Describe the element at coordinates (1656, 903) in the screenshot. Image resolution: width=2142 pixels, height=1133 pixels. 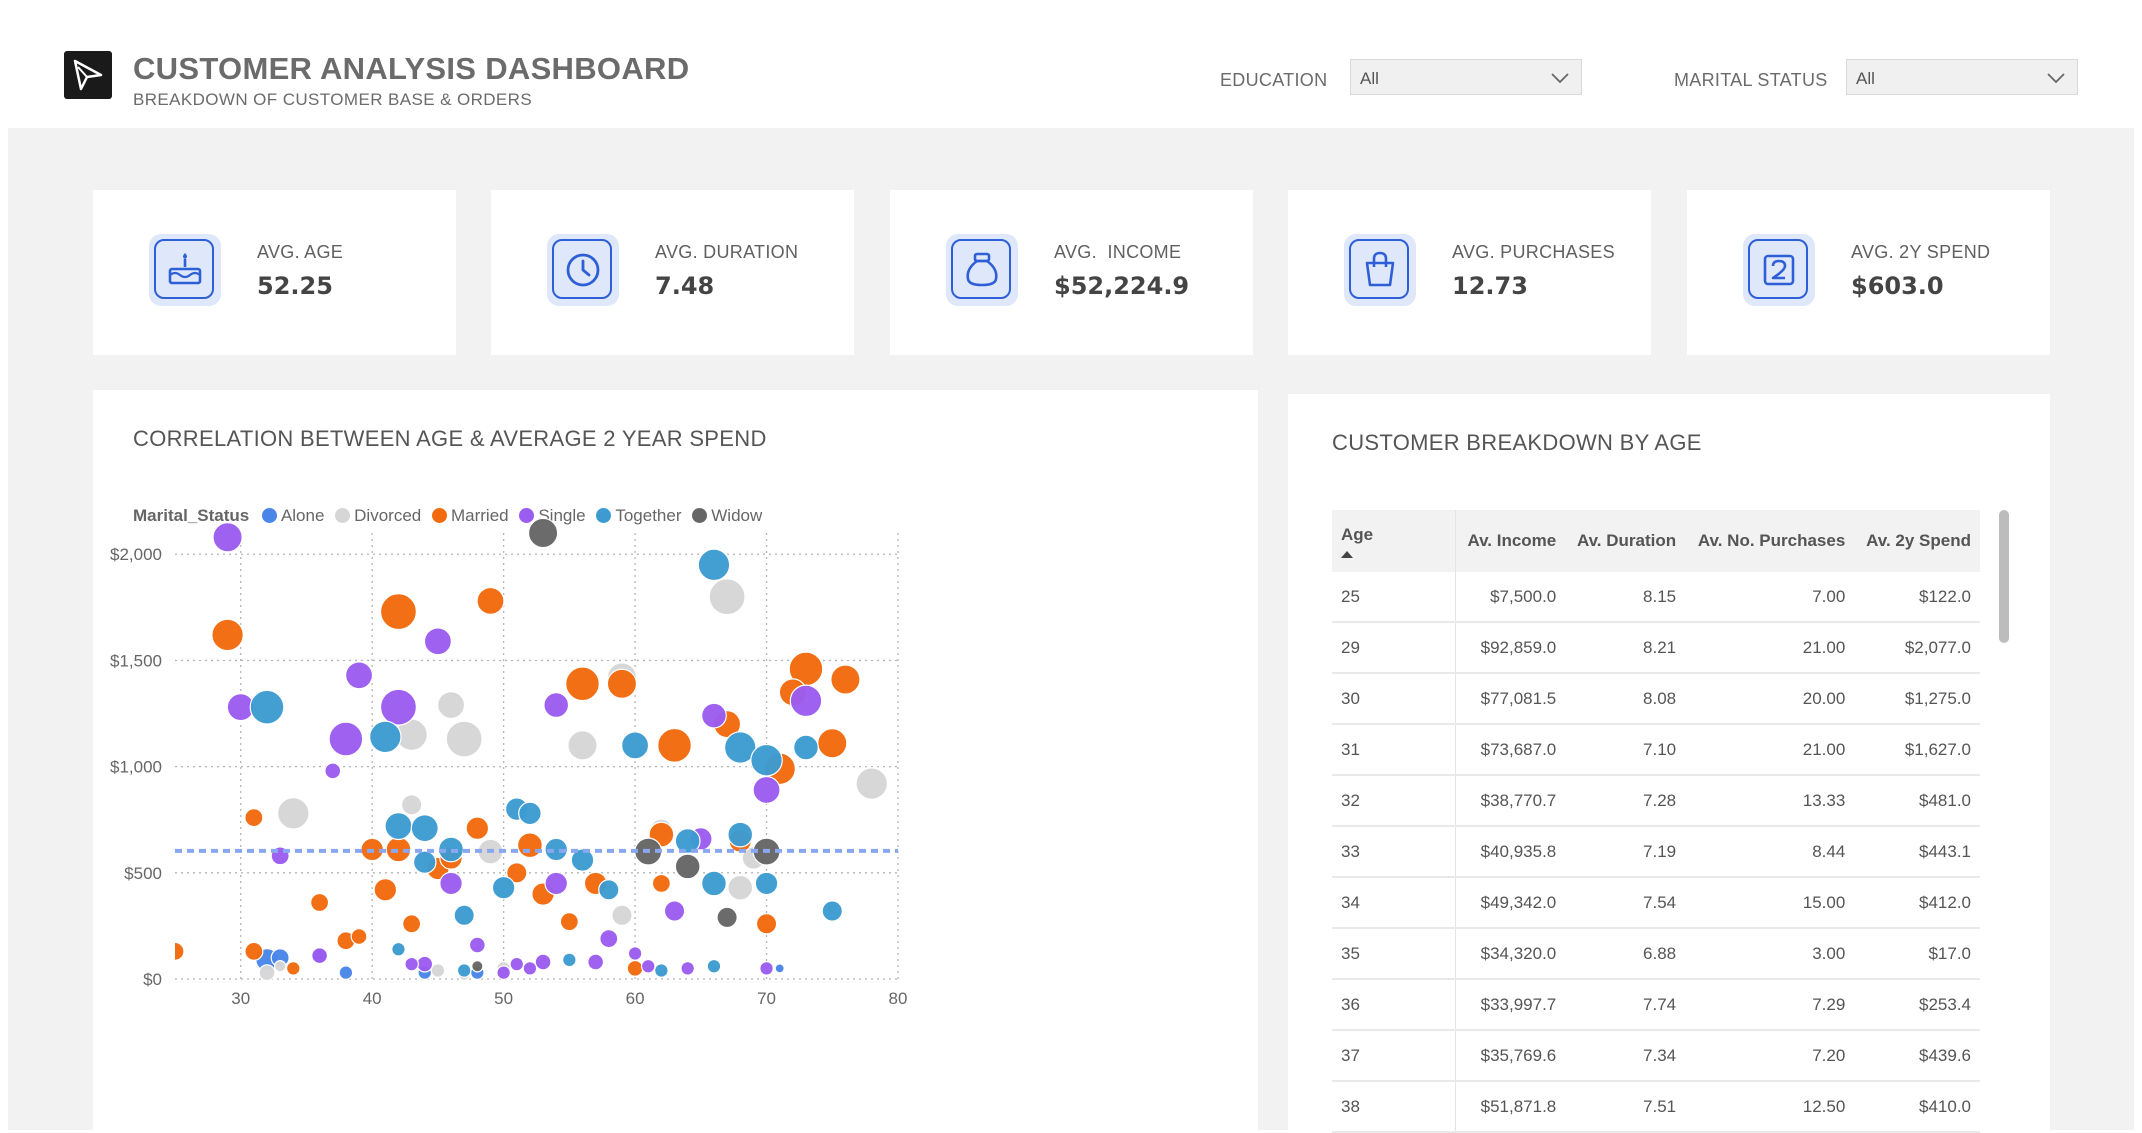
I see `table-row: 34 $49,342.0 7.54 15.00 $412.0` at that location.